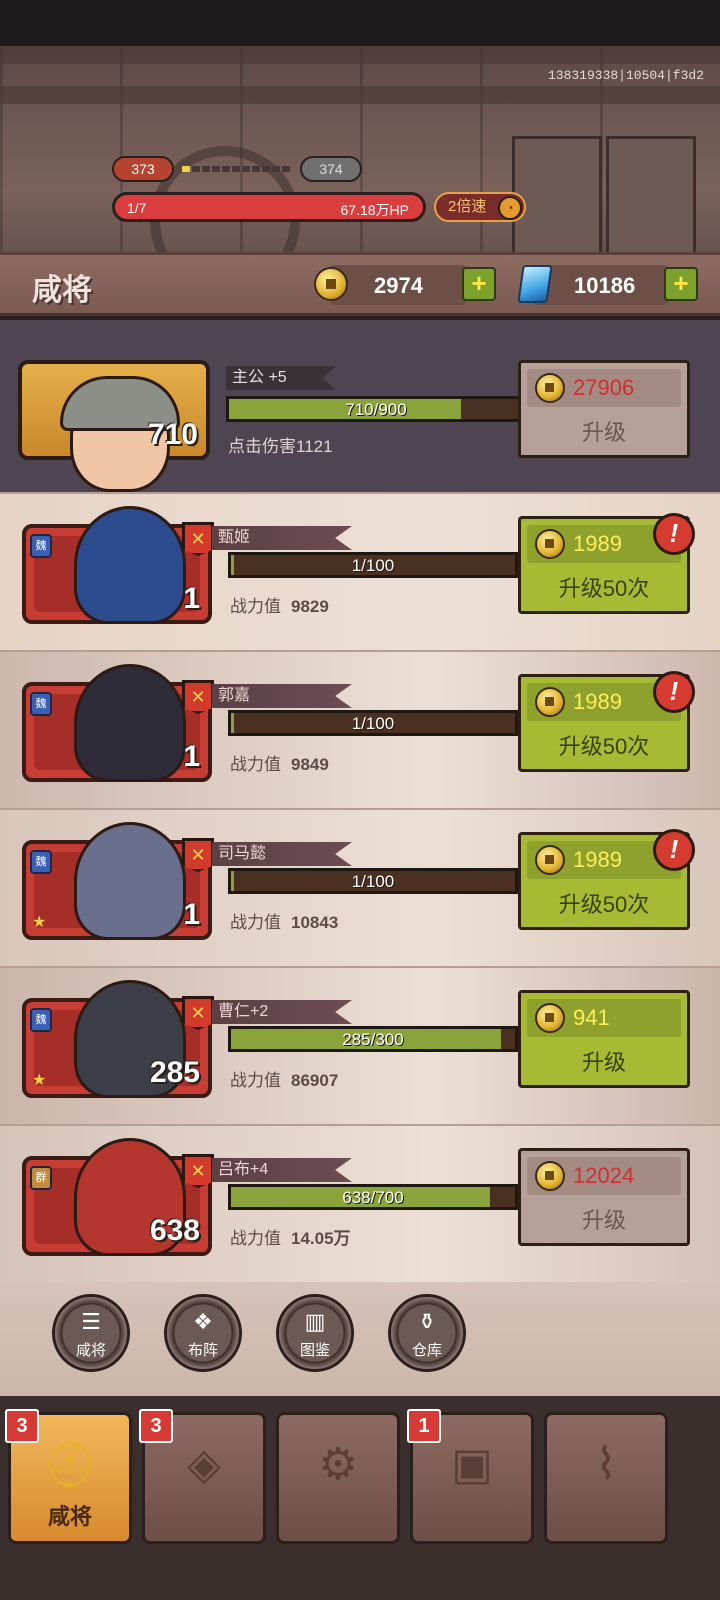 The height and width of the screenshot is (1600, 720). I want to click on lord-upgrade-button: 27906 升级, so click(604, 409).